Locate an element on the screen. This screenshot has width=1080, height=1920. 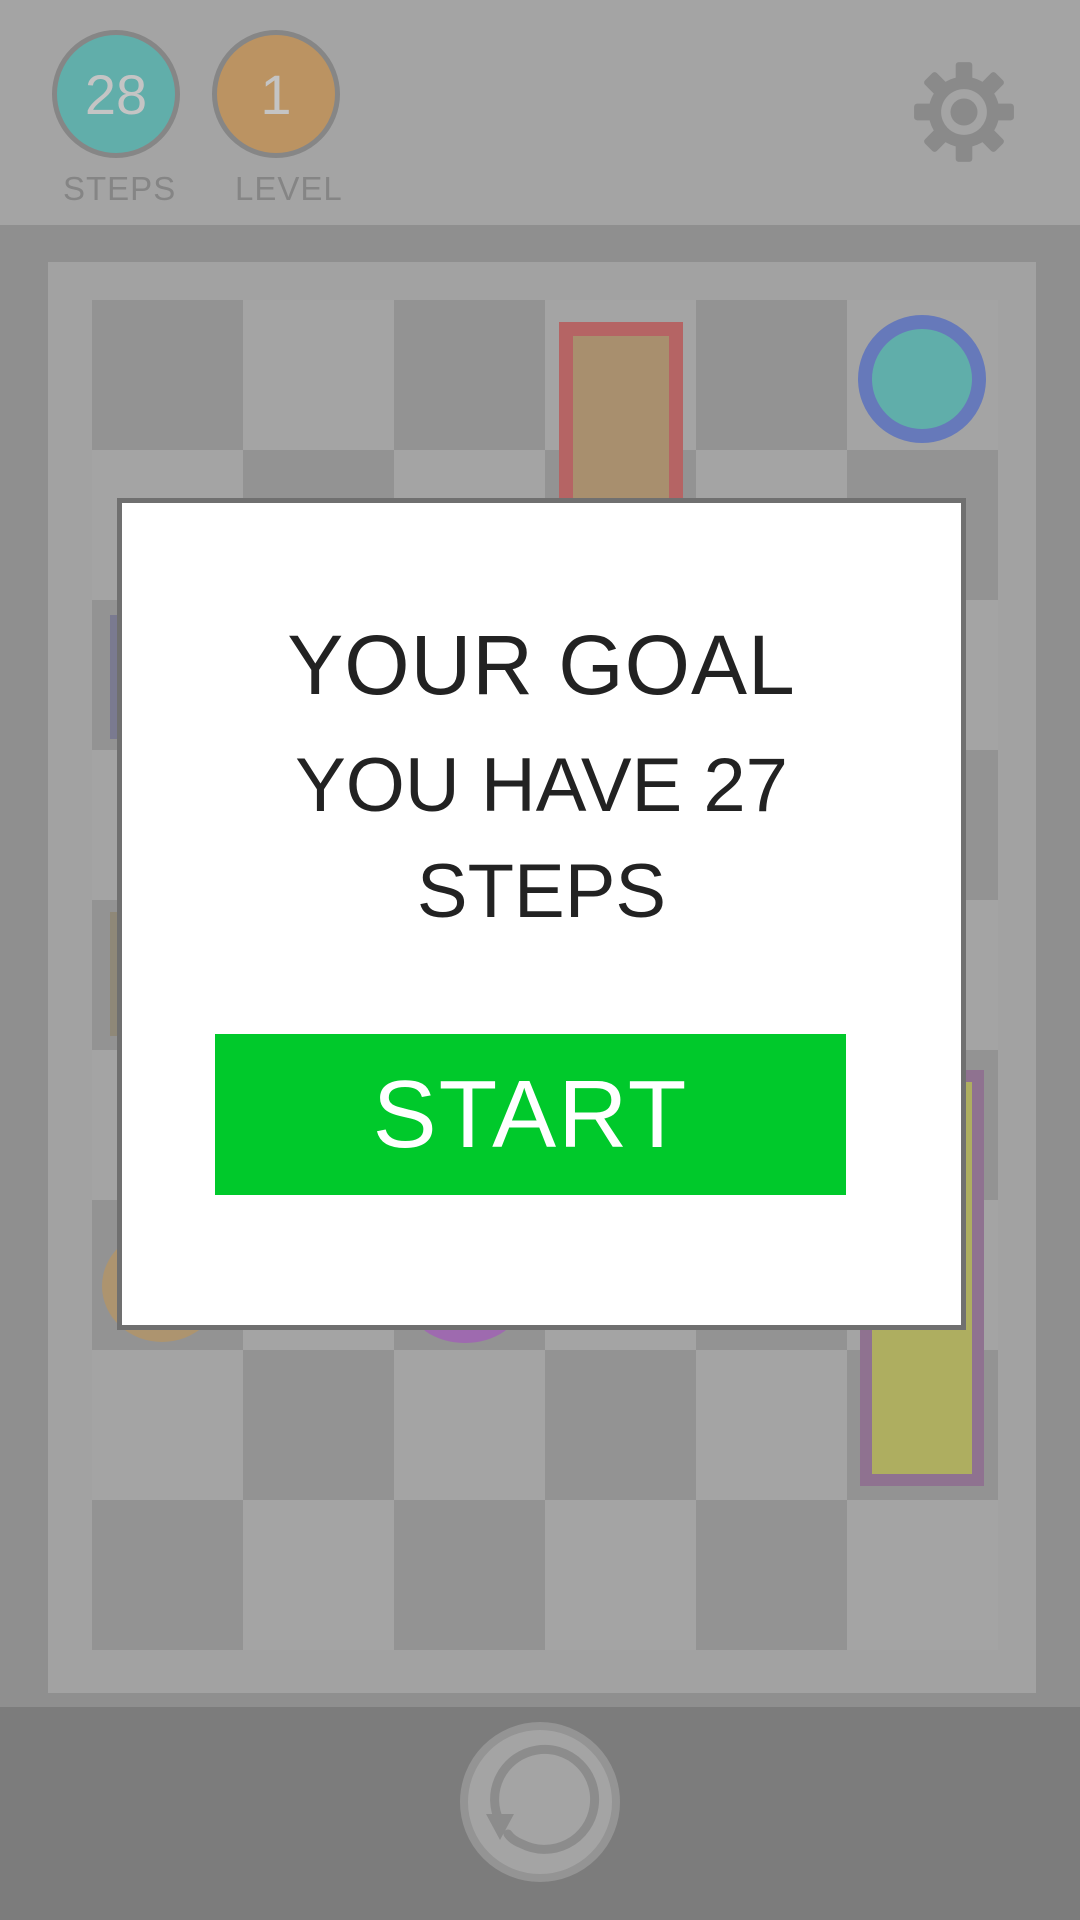
level-label: LEVEL is located at coordinates (289, 188).